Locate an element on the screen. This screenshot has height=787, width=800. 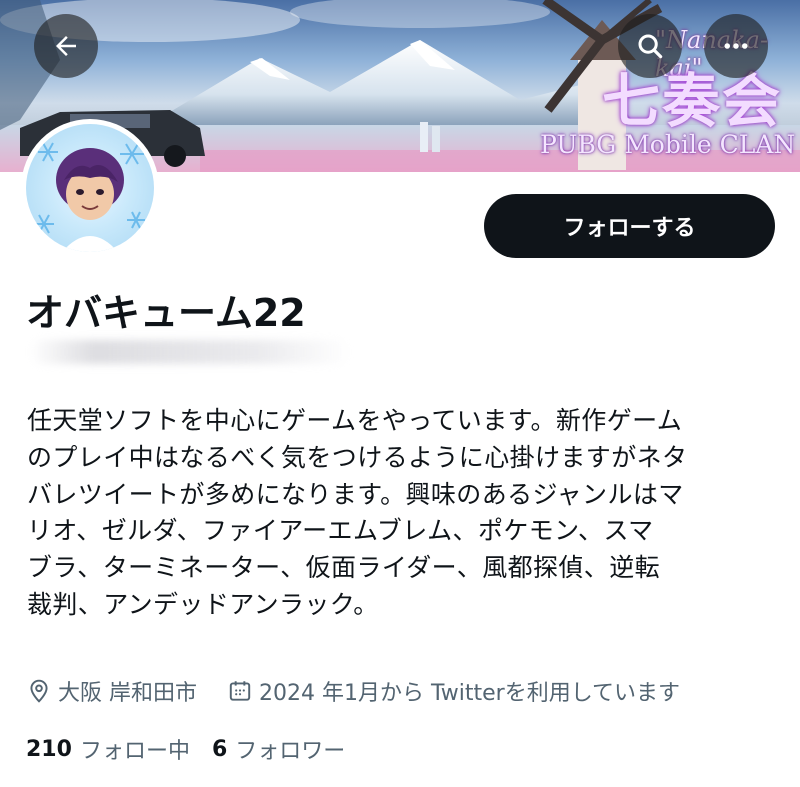
following-count: 210 is located at coordinates (49, 749).